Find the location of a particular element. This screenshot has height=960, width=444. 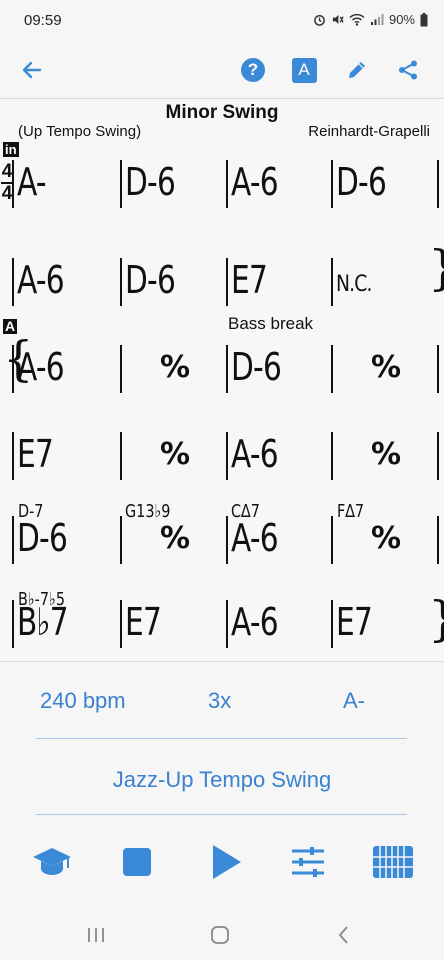

status-bar: 09:59 90% is located at coordinates (222, 22).